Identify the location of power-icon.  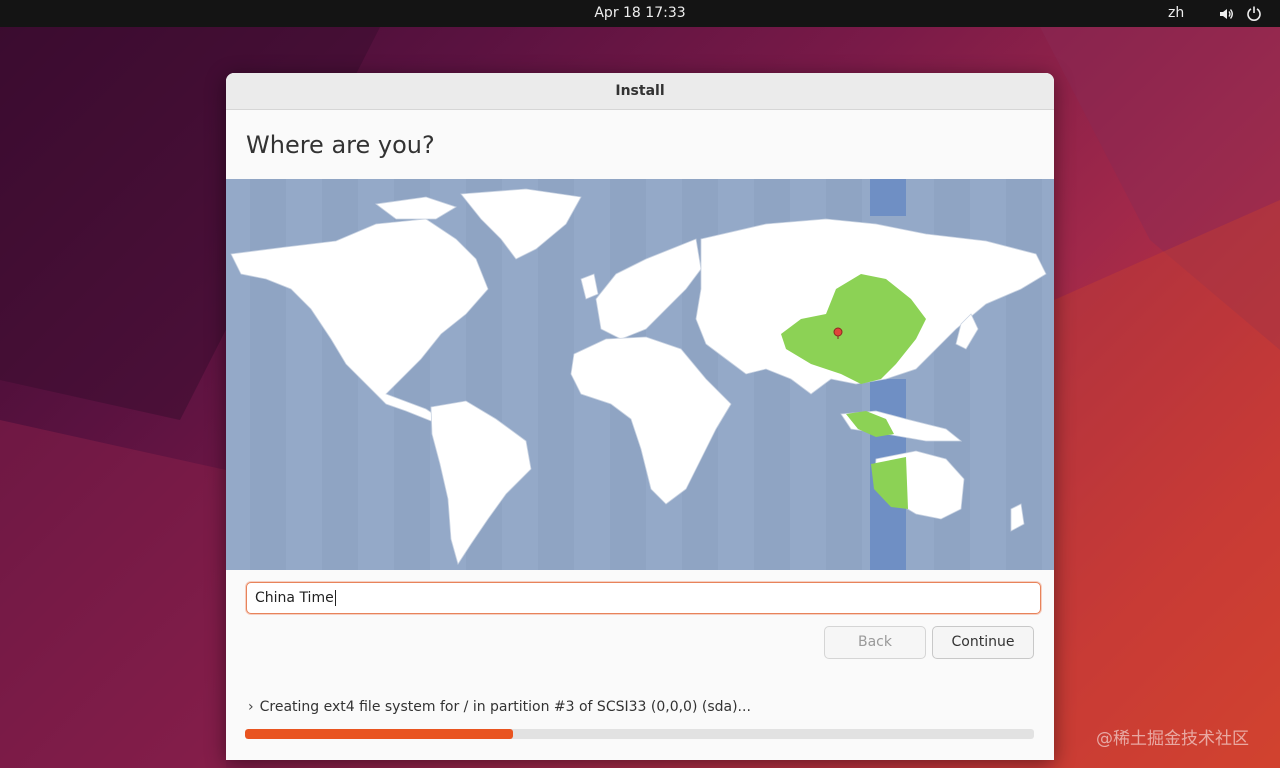
(1254, 13).